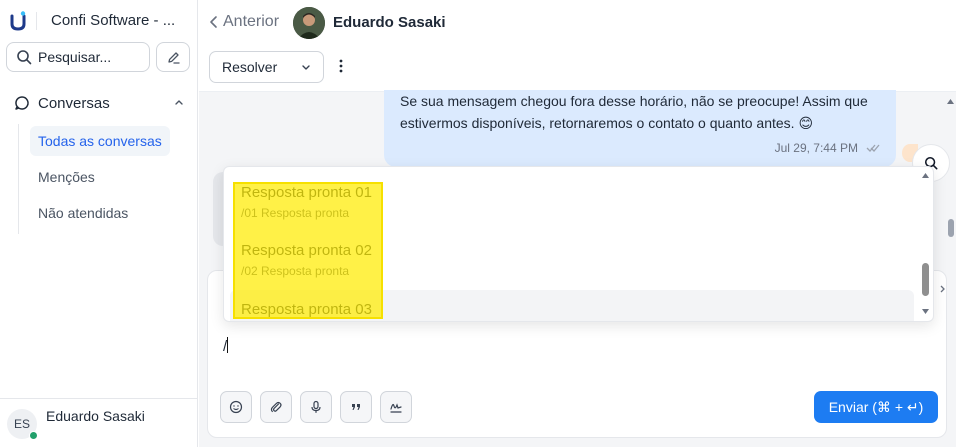 The image size is (956, 447). I want to click on canned-response-item-selected: Resposta pronta 03, so click(572, 305).